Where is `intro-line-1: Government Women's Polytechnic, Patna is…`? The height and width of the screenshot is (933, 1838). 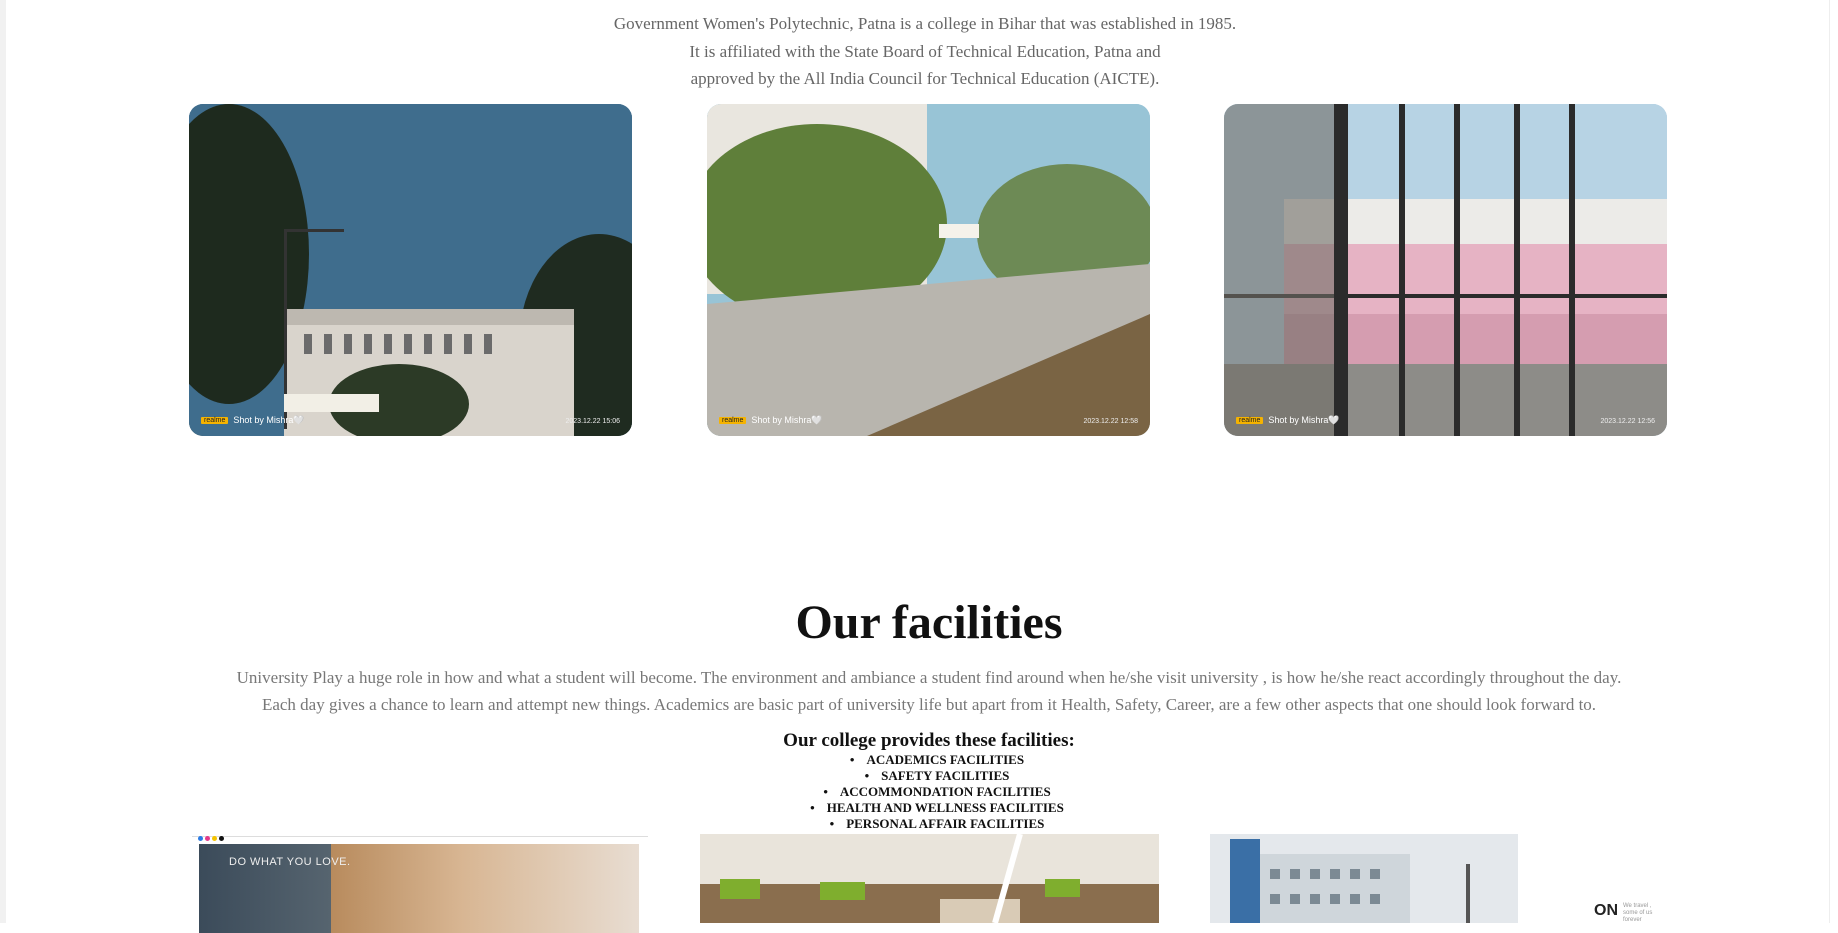 intro-line-1: Government Women's Polytechnic, Patna is… is located at coordinates (925, 23).